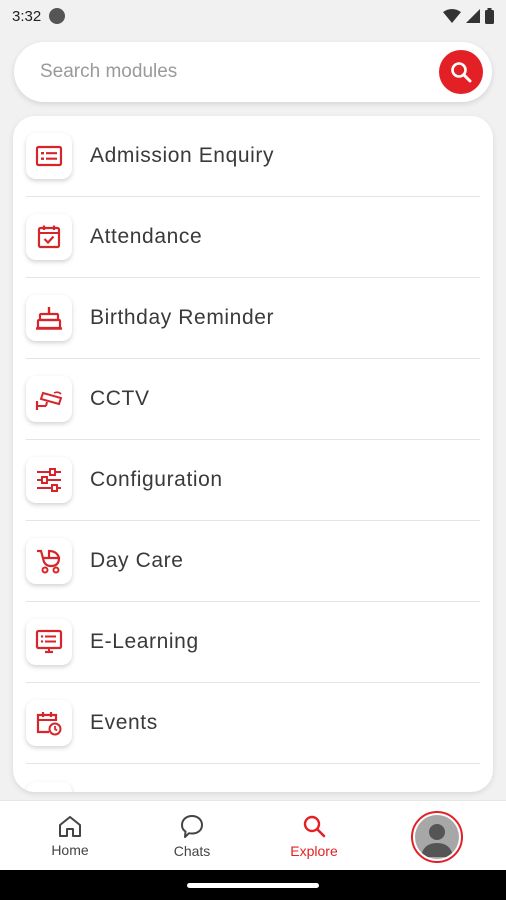  What do you see at coordinates (314, 851) in the screenshot?
I see `nav-explore-label: Explore` at bounding box center [314, 851].